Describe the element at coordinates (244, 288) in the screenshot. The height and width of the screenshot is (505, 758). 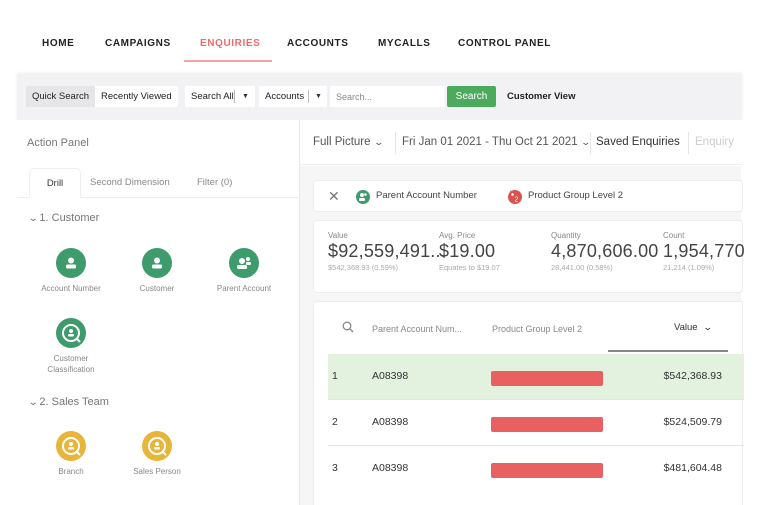
I see `drill-label: Parent Account` at that location.